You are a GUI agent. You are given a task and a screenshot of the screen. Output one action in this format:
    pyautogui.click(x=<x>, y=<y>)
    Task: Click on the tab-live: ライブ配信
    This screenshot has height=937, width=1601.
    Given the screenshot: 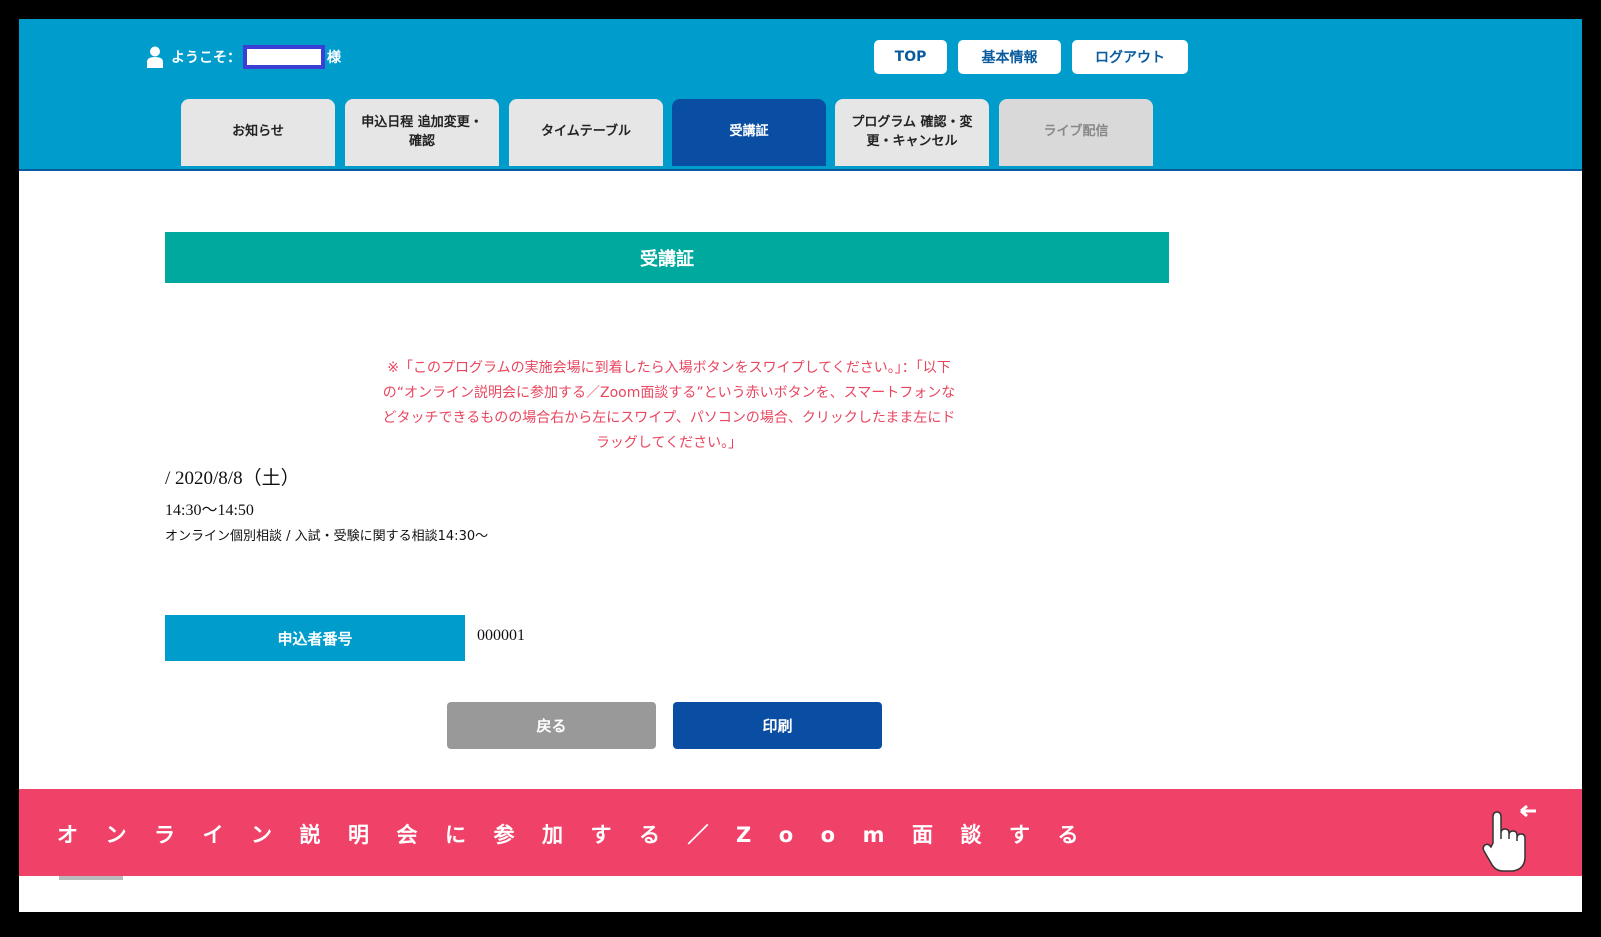 What is the action you would take?
    pyautogui.click(x=1076, y=132)
    